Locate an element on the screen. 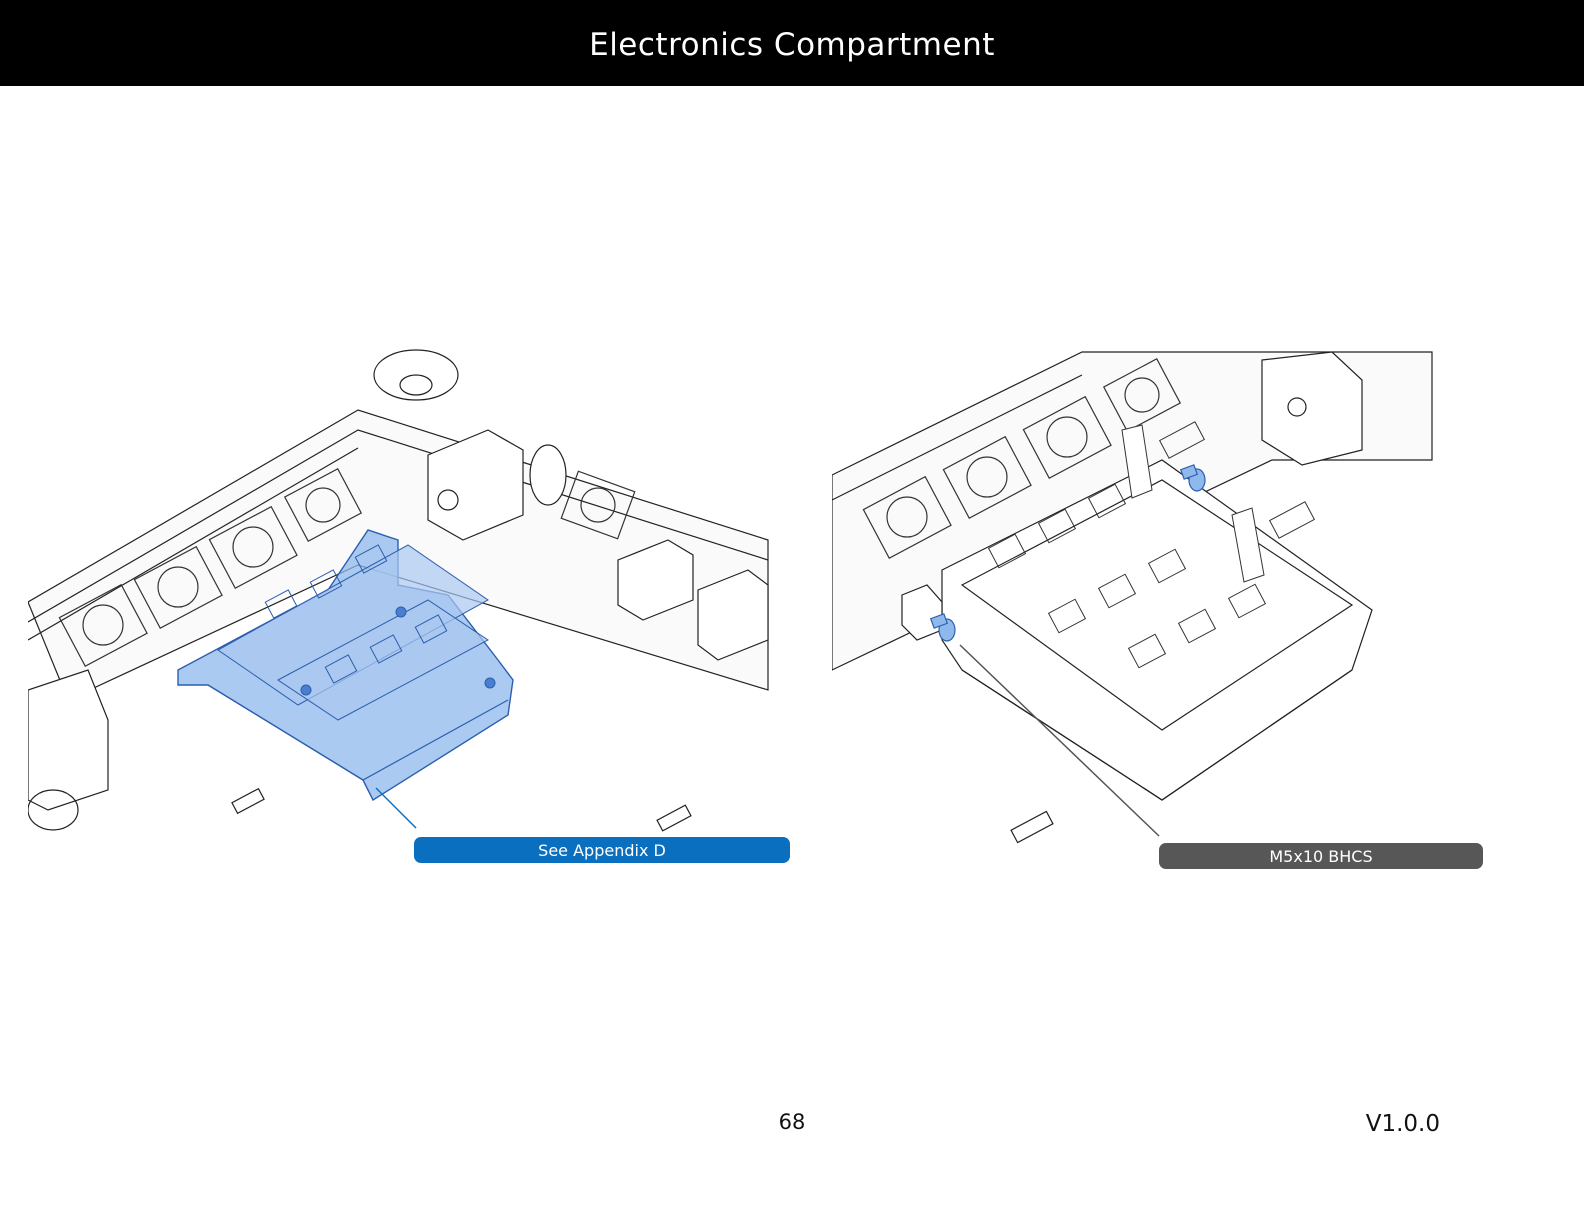 This screenshot has width=1584, height=1224. callout-label: M5x10 BHCS is located at coordinates (1321, 856).